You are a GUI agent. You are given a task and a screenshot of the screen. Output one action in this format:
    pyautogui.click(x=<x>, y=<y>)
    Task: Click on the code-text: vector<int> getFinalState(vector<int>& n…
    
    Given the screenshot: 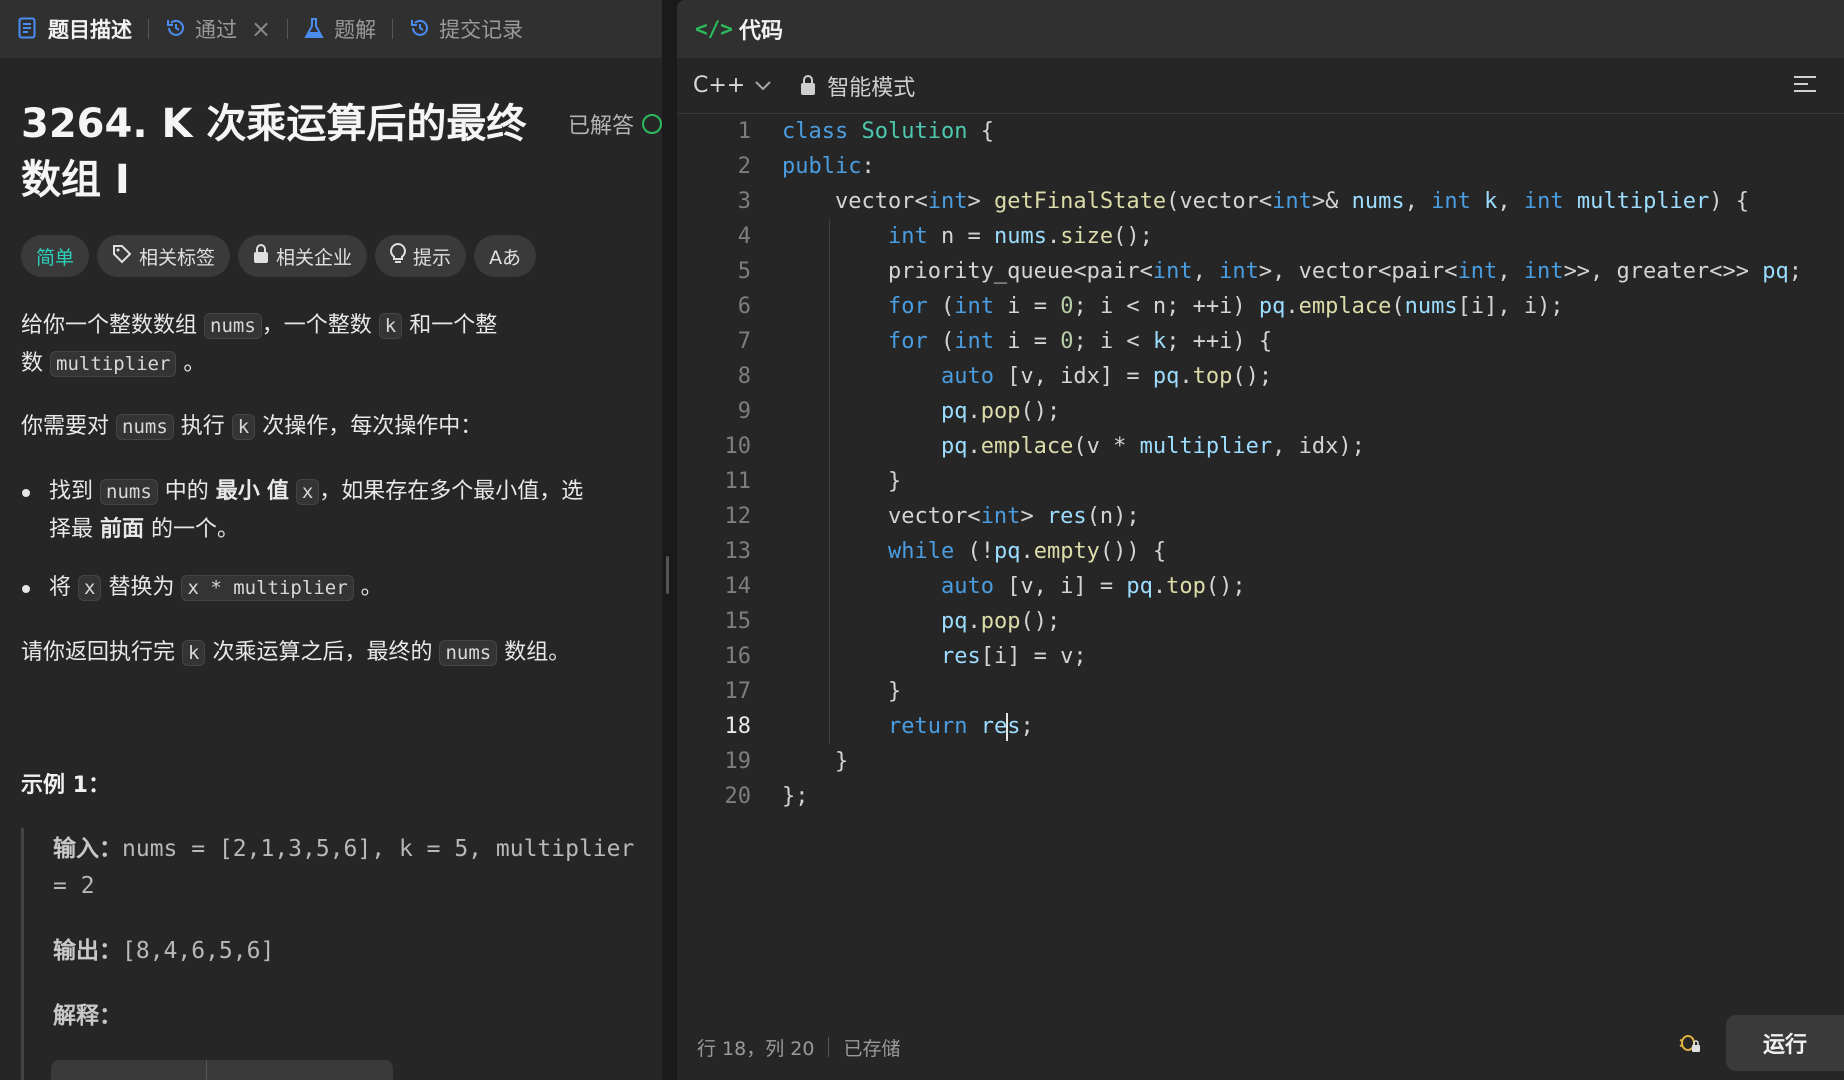 What is the action you would take?
    pyautogui.click(x=1265, y=201)
    